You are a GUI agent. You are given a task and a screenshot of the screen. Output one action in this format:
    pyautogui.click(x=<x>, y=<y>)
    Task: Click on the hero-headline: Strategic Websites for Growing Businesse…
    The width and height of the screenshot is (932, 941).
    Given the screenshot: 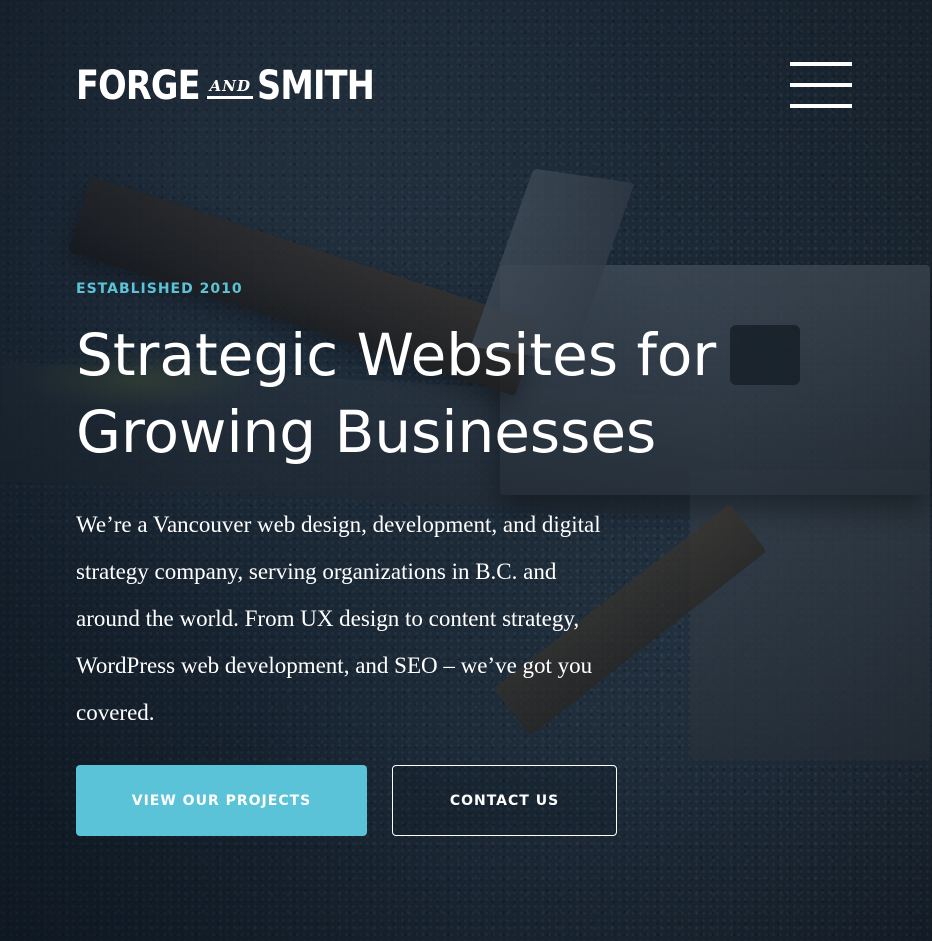 What is the action you would take?
    pyautogui.click(x=456, y=394)
    